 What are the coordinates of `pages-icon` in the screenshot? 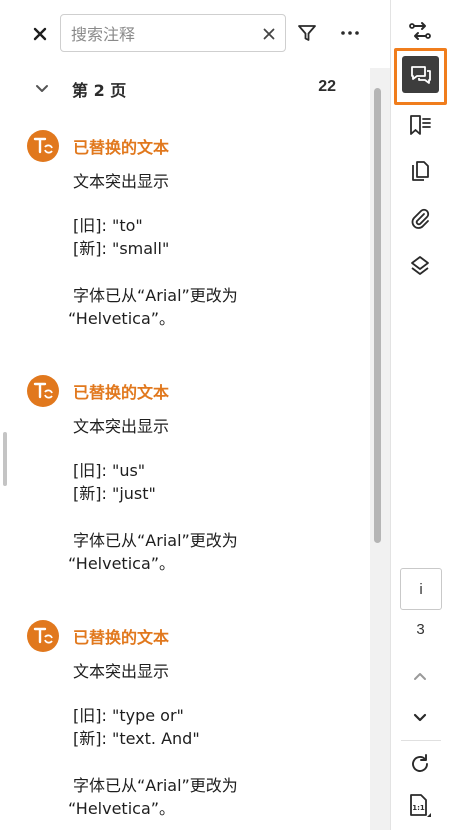 It's located at (420, 171).